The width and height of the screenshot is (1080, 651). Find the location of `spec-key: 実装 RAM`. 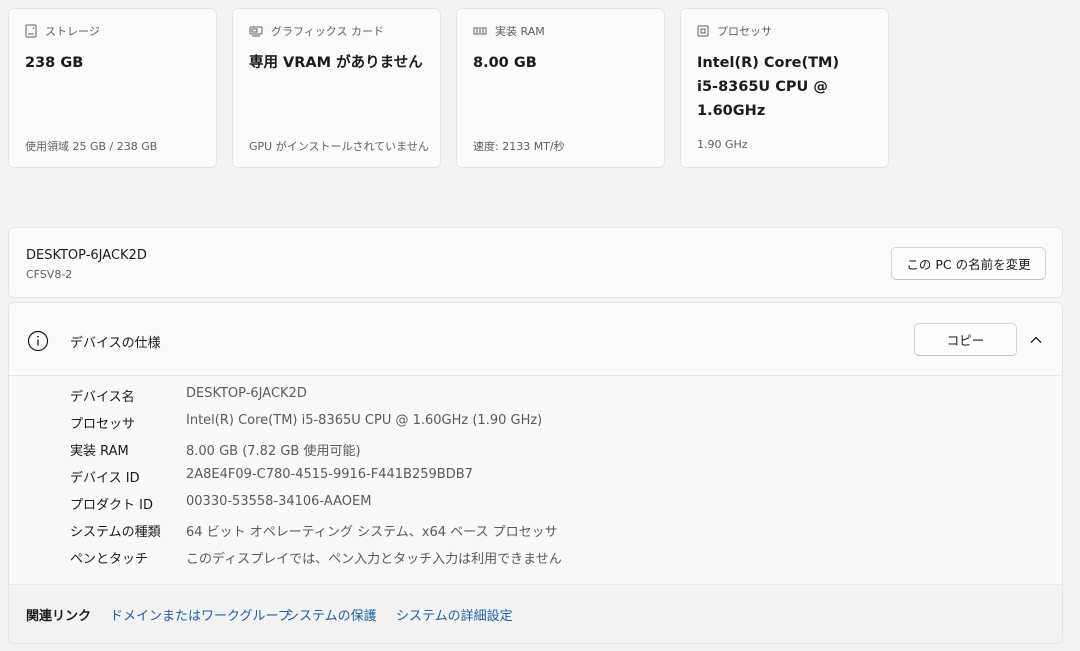

spec-key: 実装 RAM is located at coordinates (99, 451).